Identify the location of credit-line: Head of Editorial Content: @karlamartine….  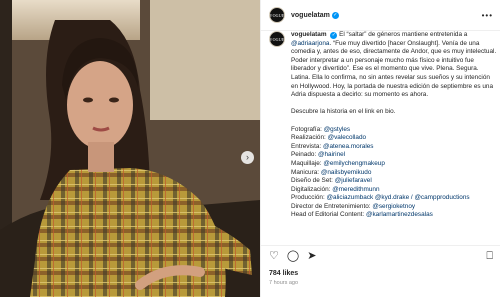
(394, 215).